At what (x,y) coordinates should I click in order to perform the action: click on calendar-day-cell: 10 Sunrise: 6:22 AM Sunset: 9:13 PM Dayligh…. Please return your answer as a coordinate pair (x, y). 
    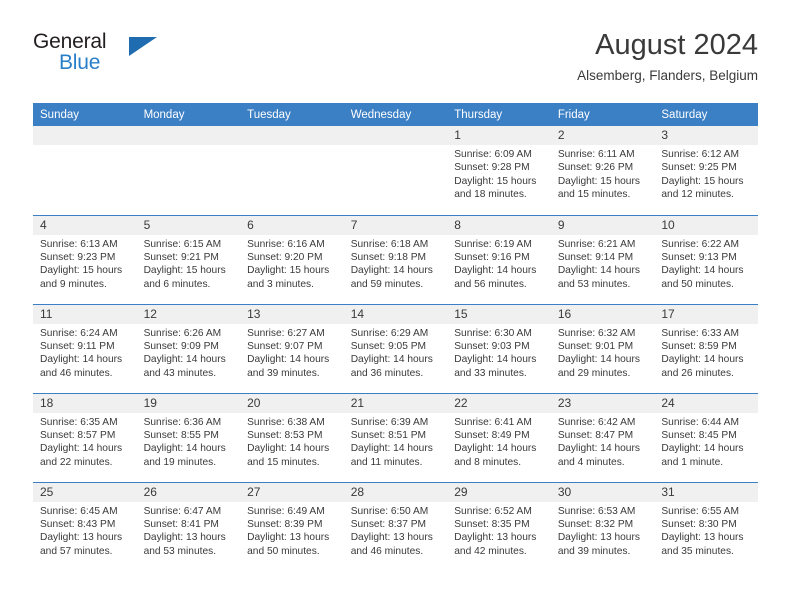
    Looking at the image, I should click on (706, 259).